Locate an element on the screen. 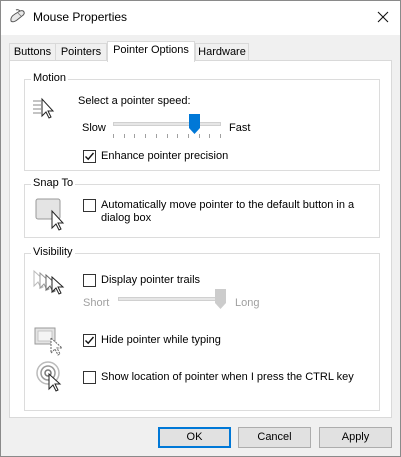 The height and width of the screenshot is (457, 401). tab-label: Pointers is located at coordinates (81, 52).